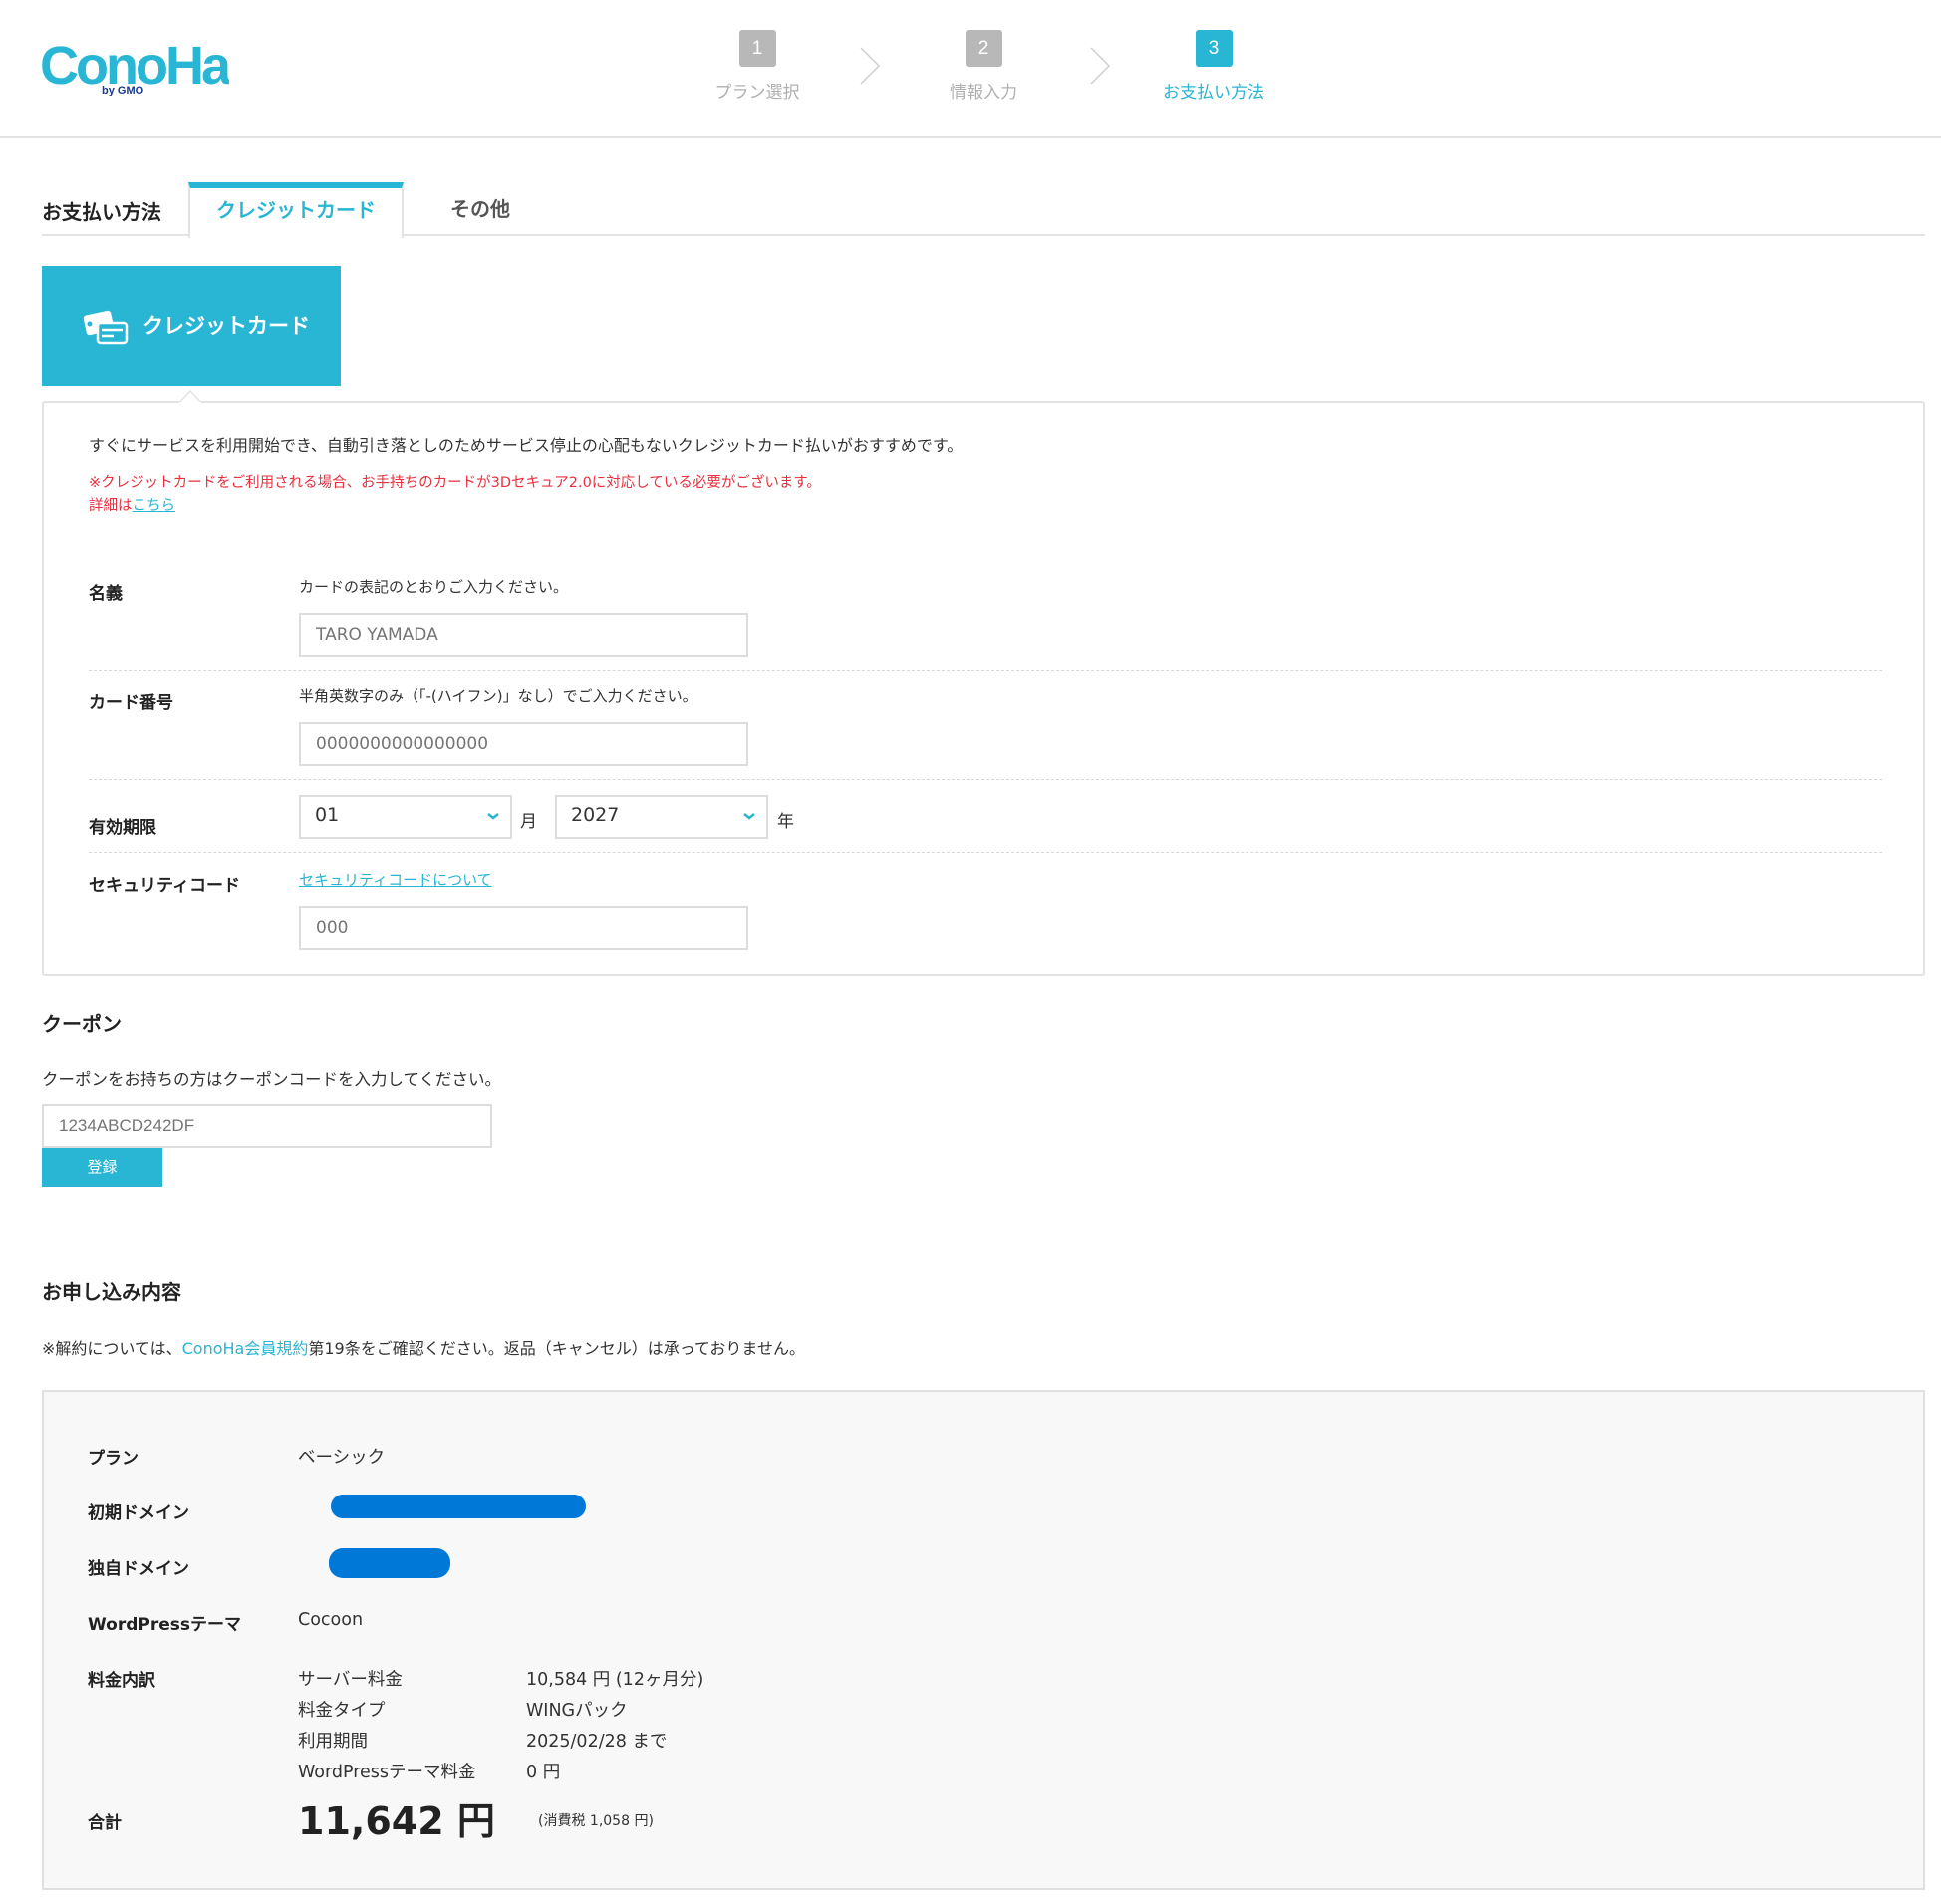 Image resolution: width=1941 pixels, height=1904 pixels. What do you see at coordinates (577, 1711) in the screenshot?
I see `fee-value: WINGパック` at bounding box center [577, 1711].